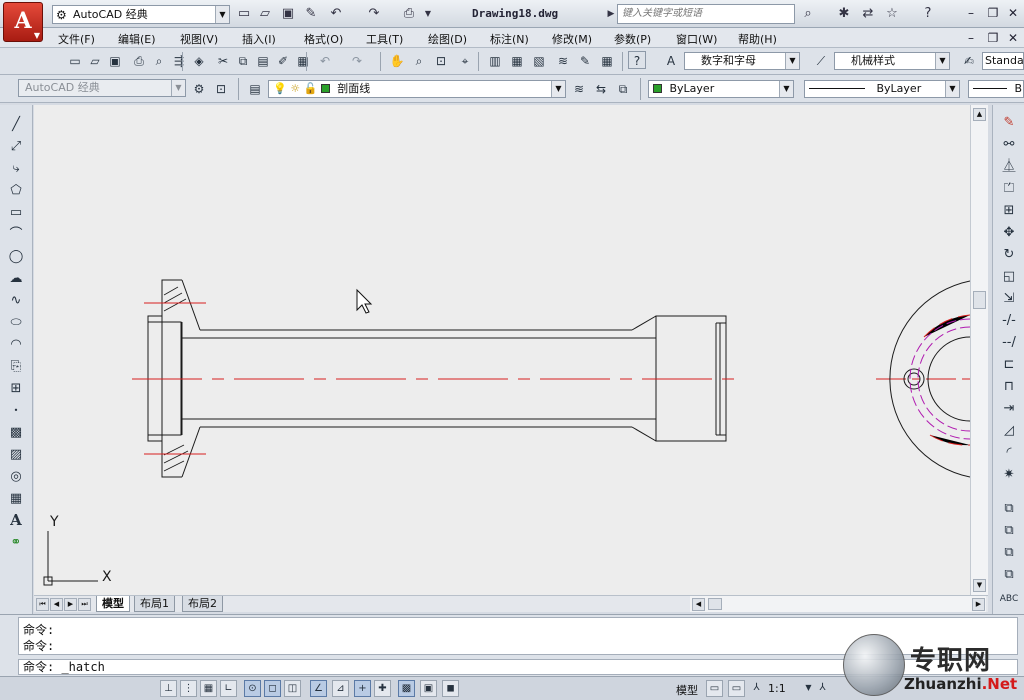  What do you see at coordinates (168, 688) in the screenshot?
I see `infer-constraints-icon: ⊥` at bounding box center [168, 688].